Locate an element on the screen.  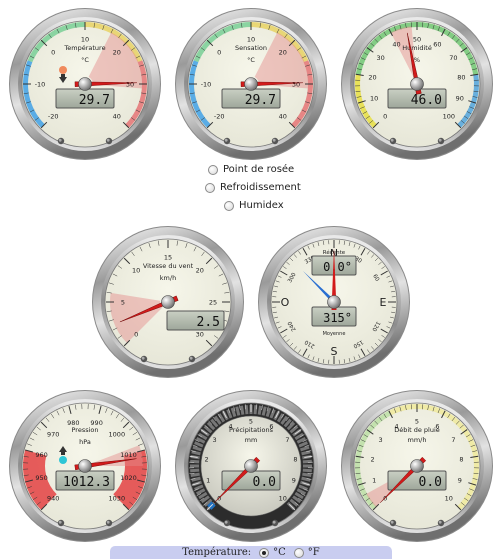
tick-label: 80 is located at coordinates (461, 77).